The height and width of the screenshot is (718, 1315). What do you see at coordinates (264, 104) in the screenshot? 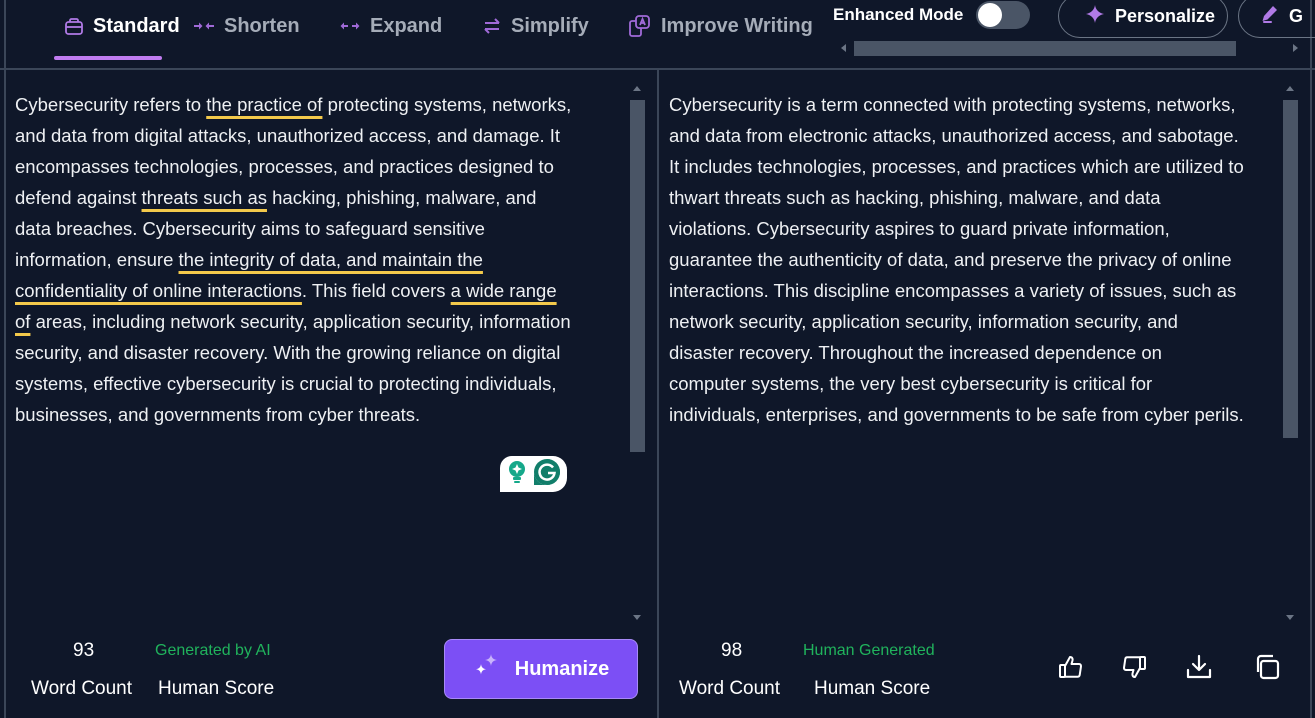
I see `highlighted-phrase: the practice of` at bounding box center [264, 104].